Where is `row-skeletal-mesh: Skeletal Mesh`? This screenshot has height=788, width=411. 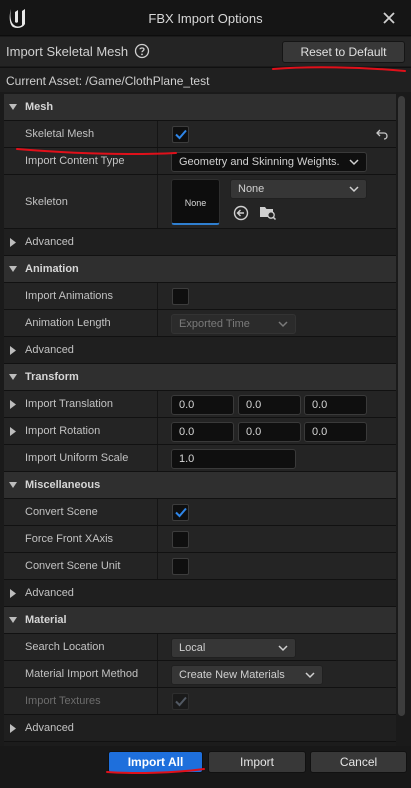 row-skeletal-mesh: Skeletal Mesh is located at coordinates (200, 134).